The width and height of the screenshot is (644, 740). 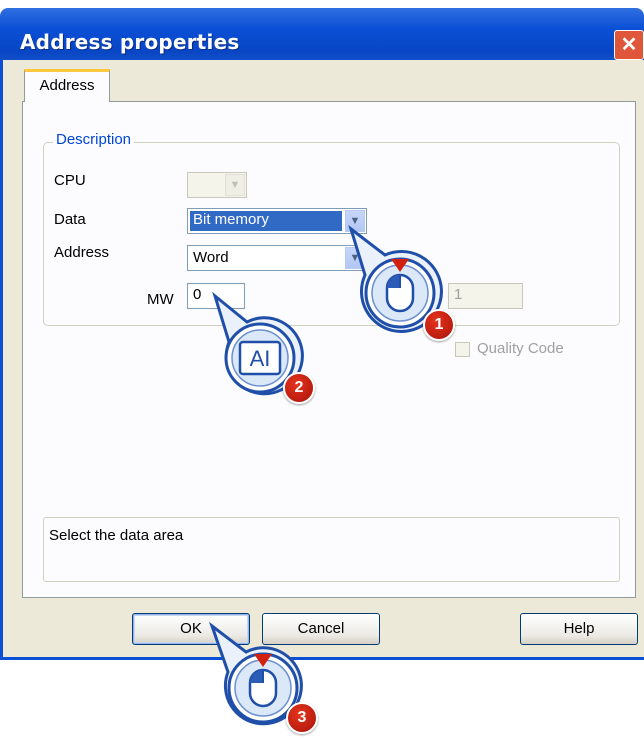 What do you see at coordinates (82, 252) in the screenshot?
I see `address-label: Address` at bounding box center [82, 252].